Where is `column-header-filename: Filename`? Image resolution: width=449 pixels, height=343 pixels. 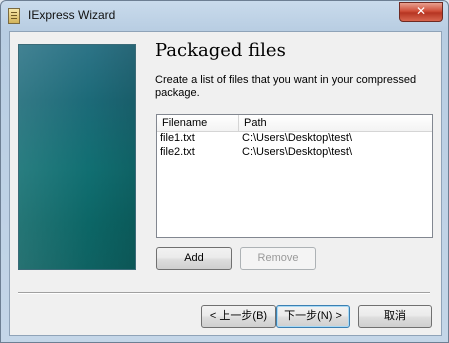
column-header-filename: Filename is located at coordinates (198, 123).